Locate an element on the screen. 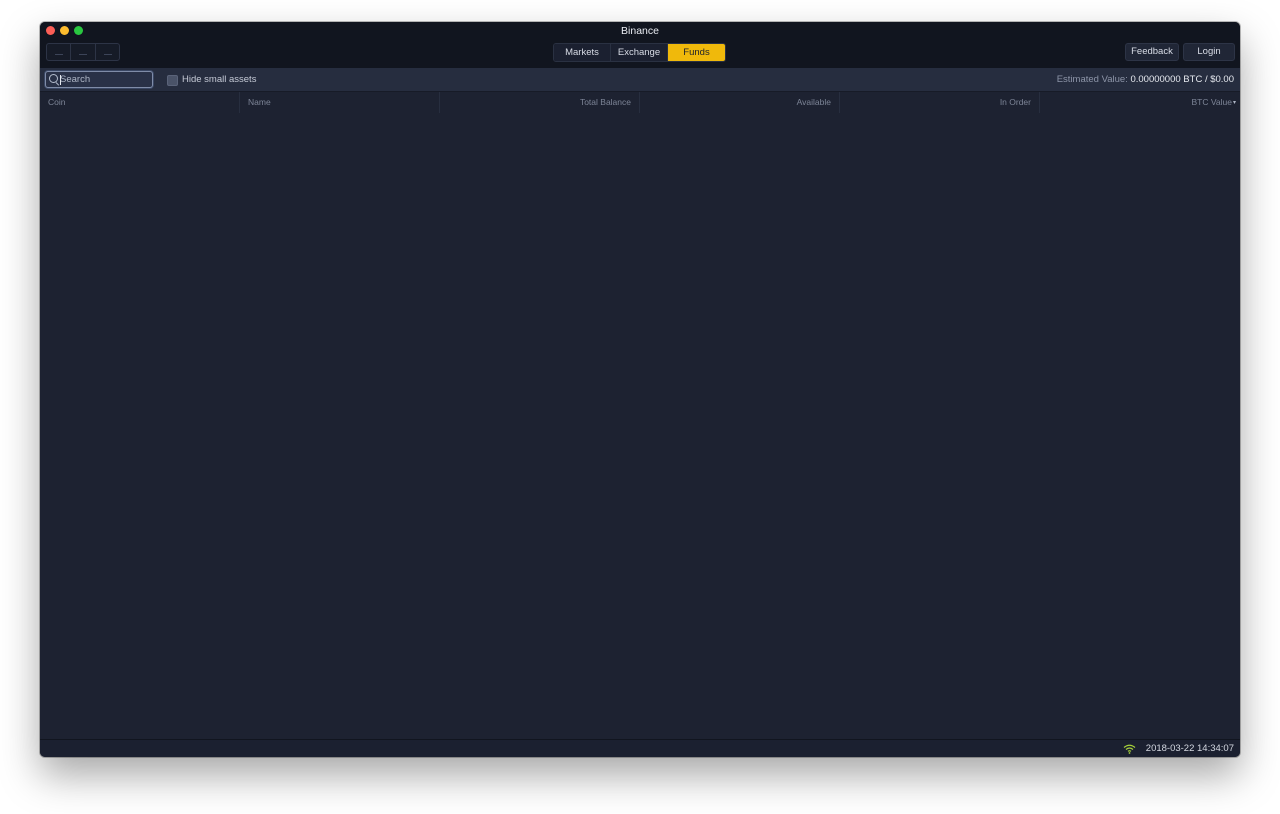  column-header-total-balance: Total Balance is located at coordinates (540, 102).